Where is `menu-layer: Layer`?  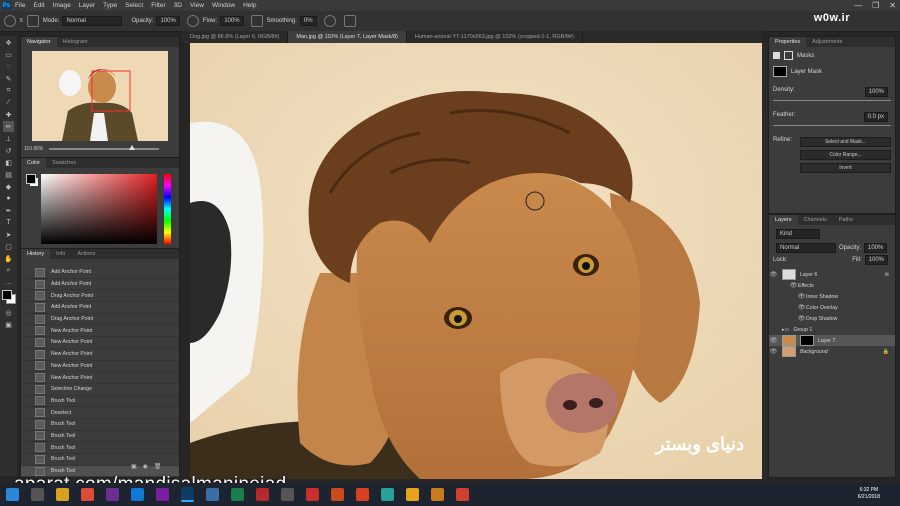
menu-layer: Layer is located at coordinates (87, 5).